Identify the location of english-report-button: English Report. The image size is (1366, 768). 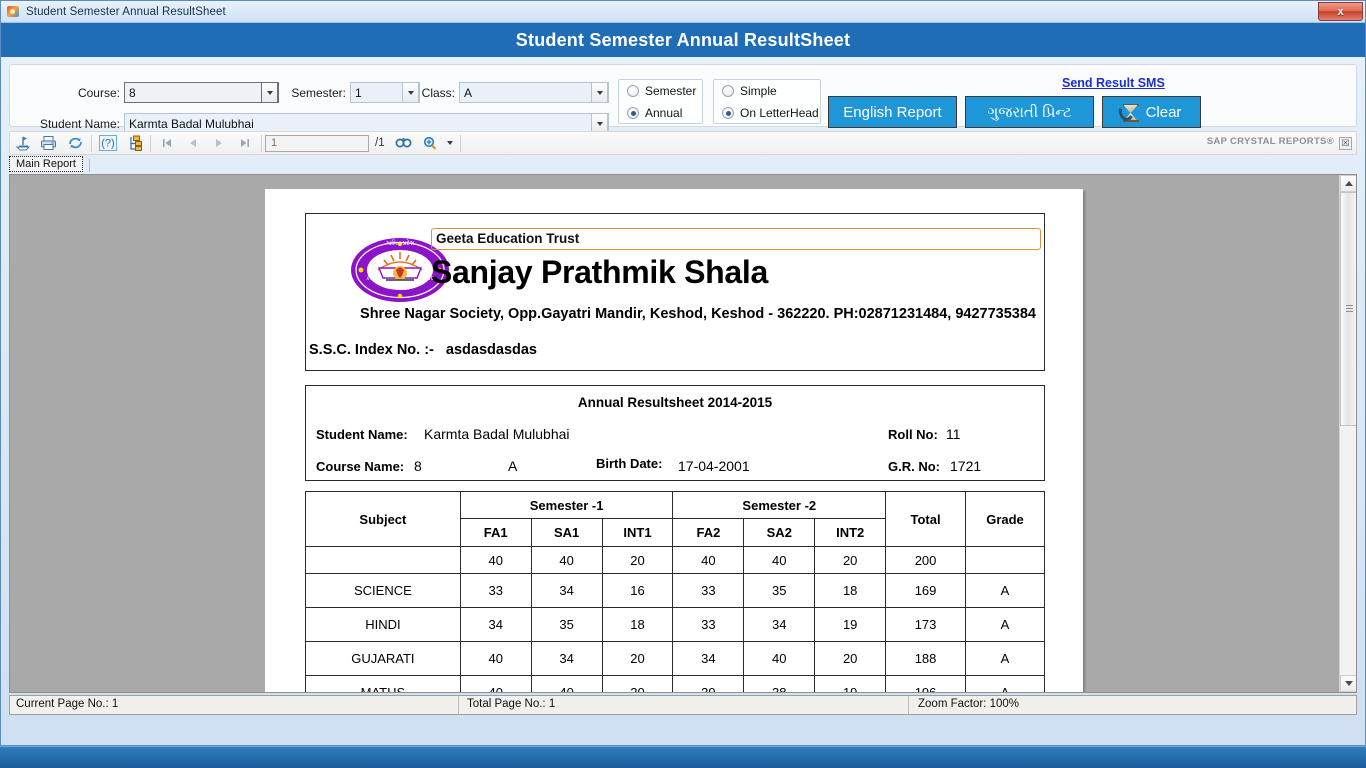
(892, 112).